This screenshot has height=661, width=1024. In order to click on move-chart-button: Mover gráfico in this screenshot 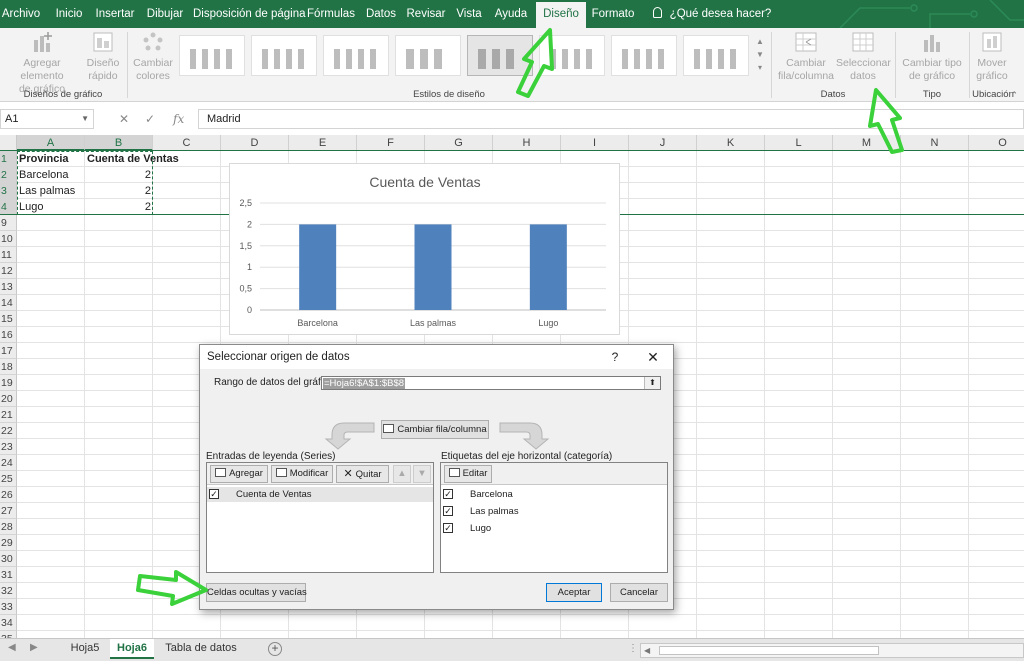, I will do `click(992, 56)`.